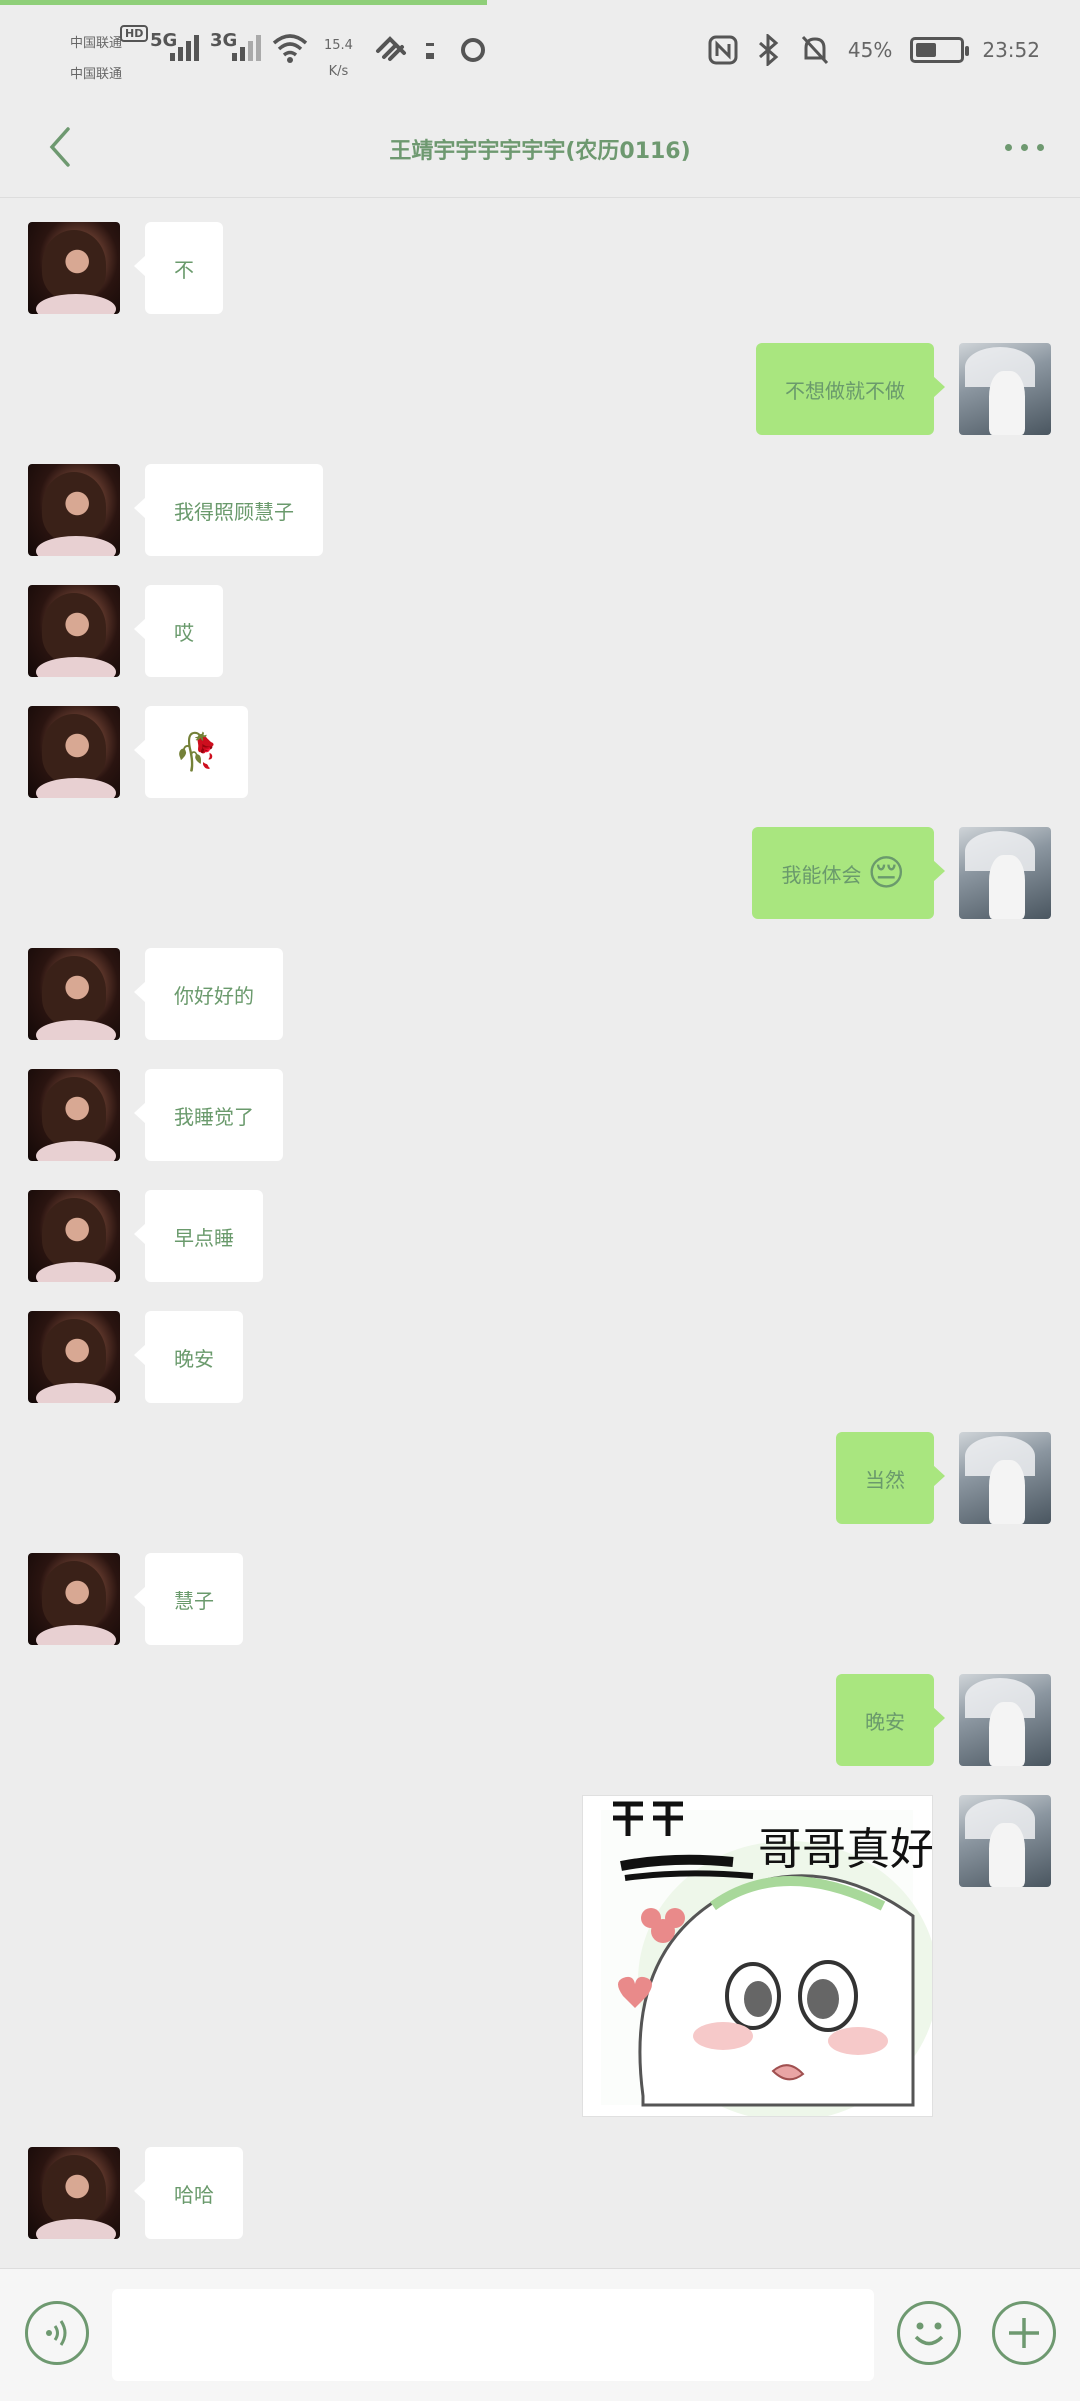 The image size is (1080, 2401). What do you see at coordinates (391, 48) in the screenshot?
I see `app-notification-icon` at bounding box center [391, 48].